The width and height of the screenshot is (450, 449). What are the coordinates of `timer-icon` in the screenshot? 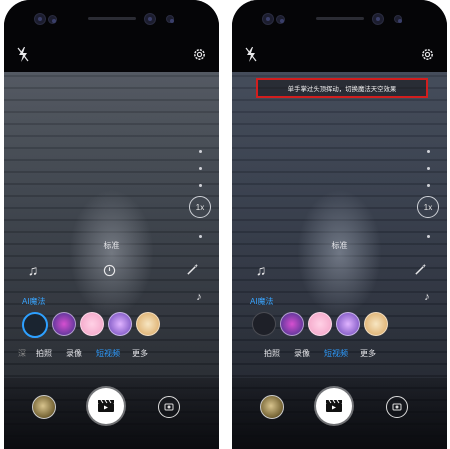 It's located at (109, 270).